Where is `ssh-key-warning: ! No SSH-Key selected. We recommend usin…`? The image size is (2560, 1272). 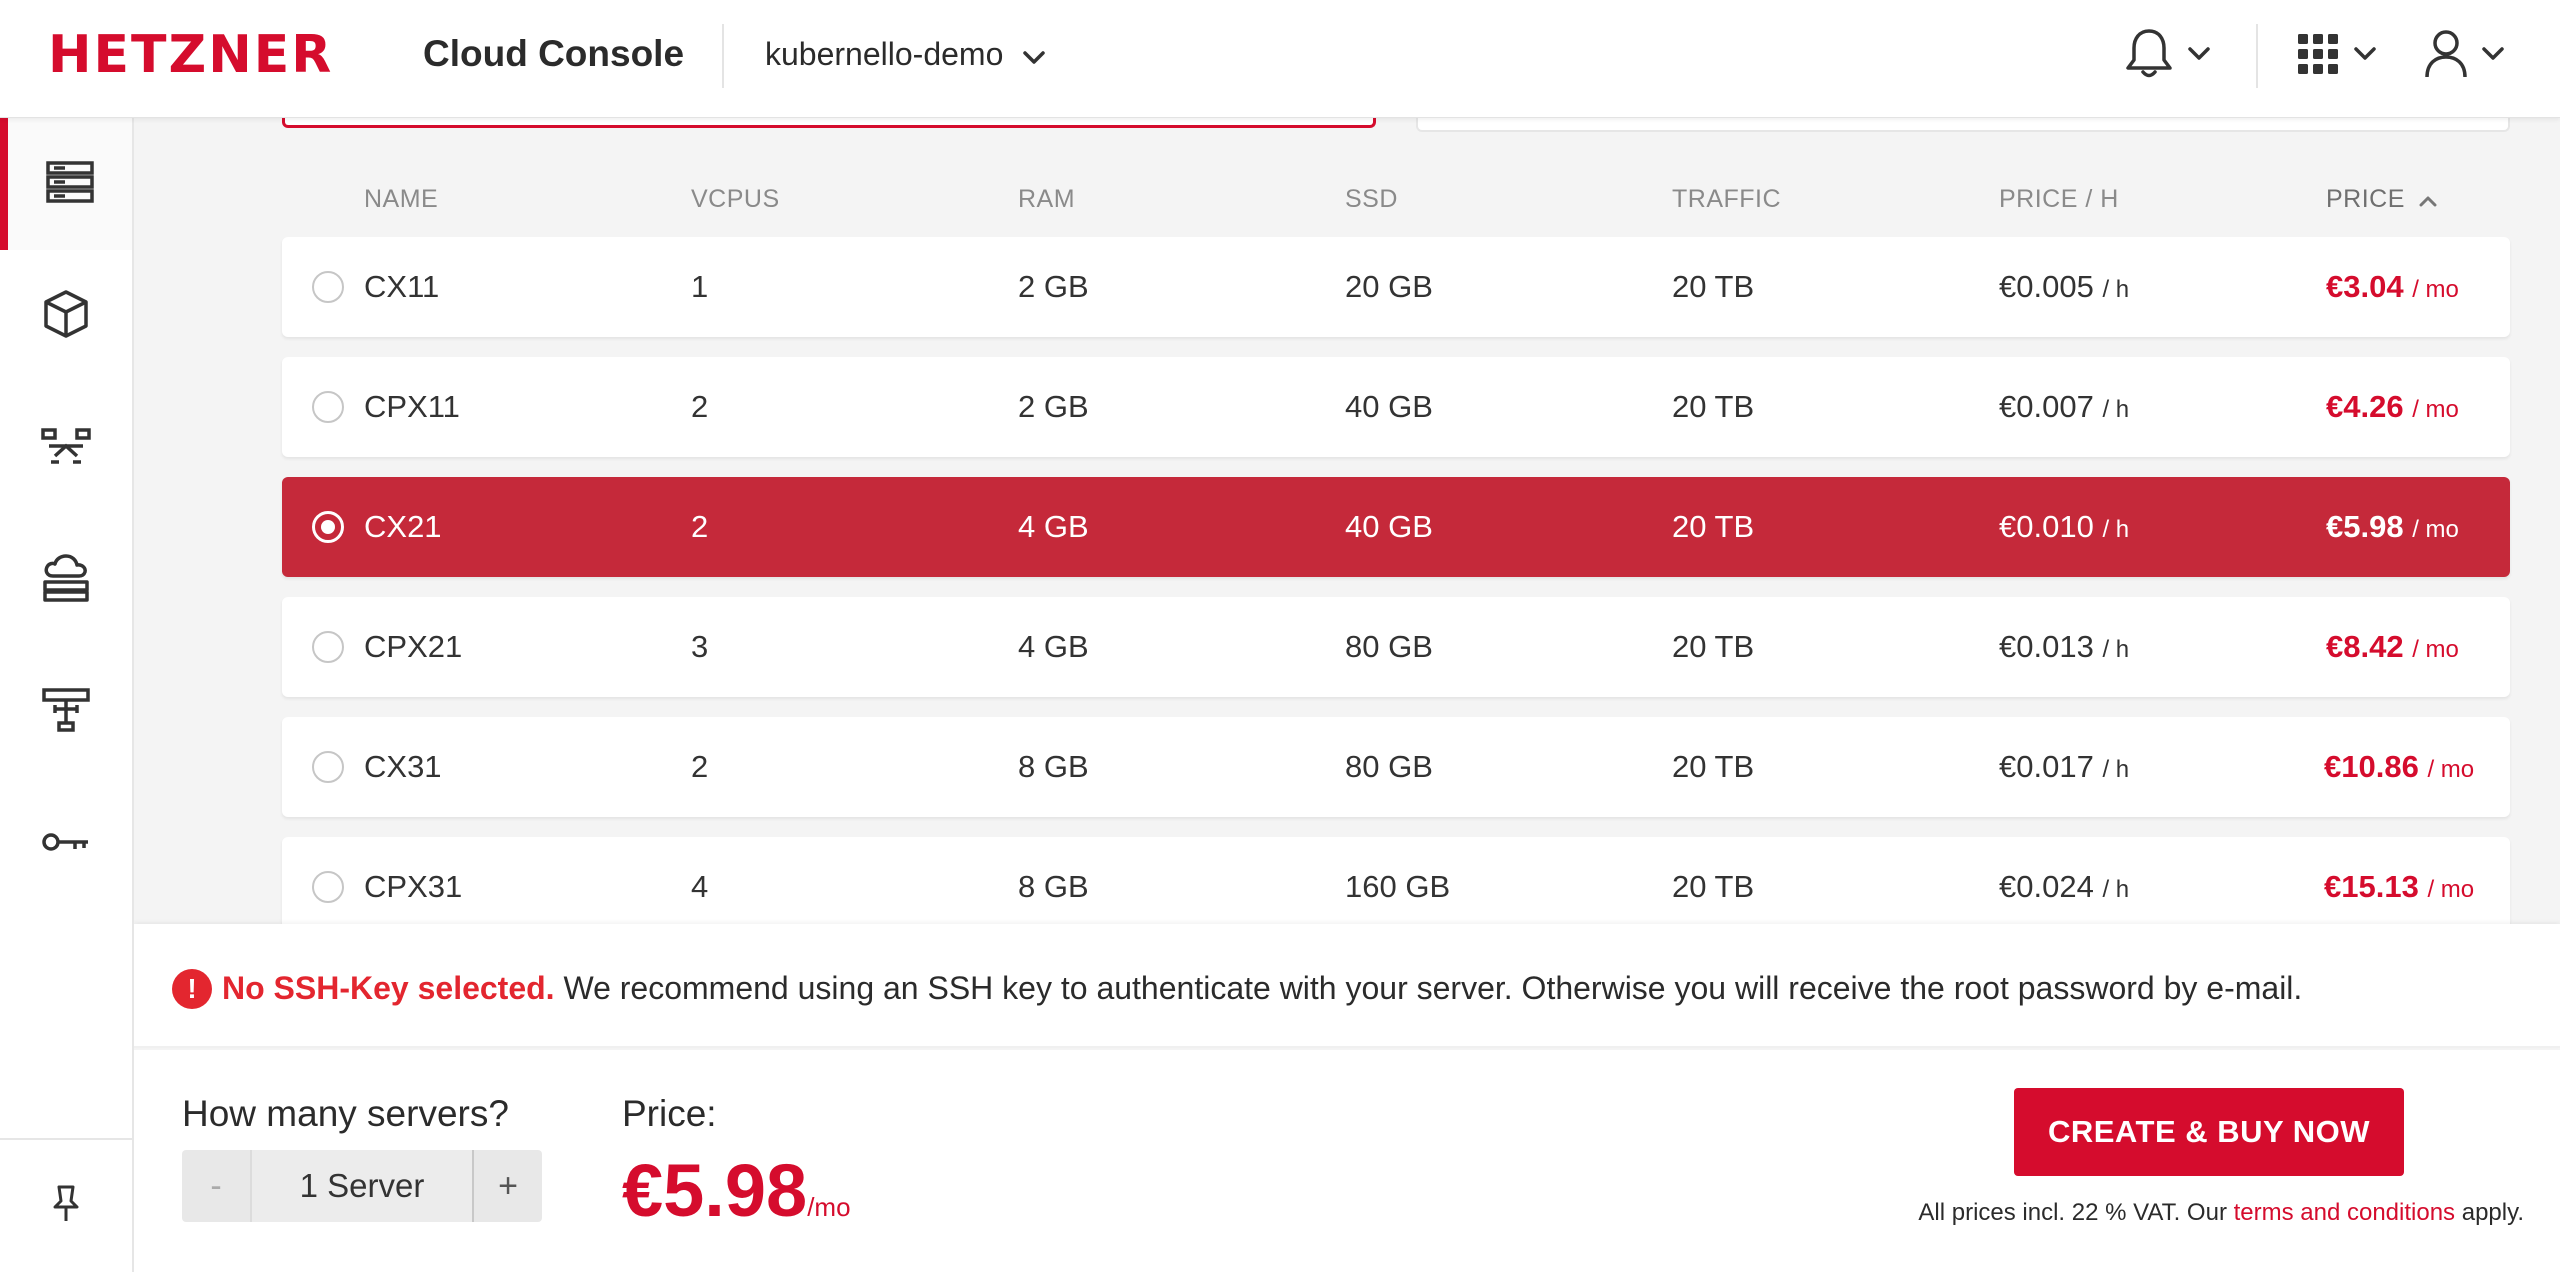 ssh-key-warning: ! No SSH-Key selected. We recommend usin… is located at coordinates (1347, 986).